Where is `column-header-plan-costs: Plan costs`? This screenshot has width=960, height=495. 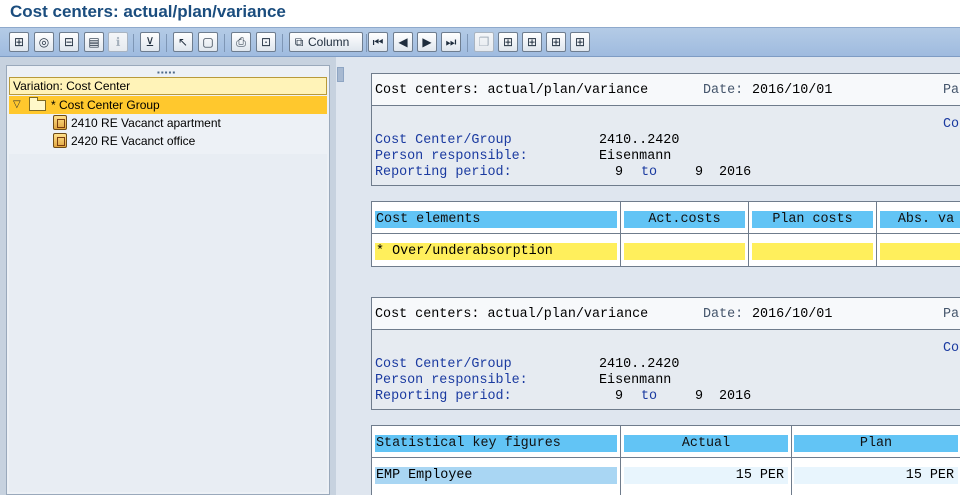 column-header-plan-costs: Plan costs is located at coordinates (812, 219).